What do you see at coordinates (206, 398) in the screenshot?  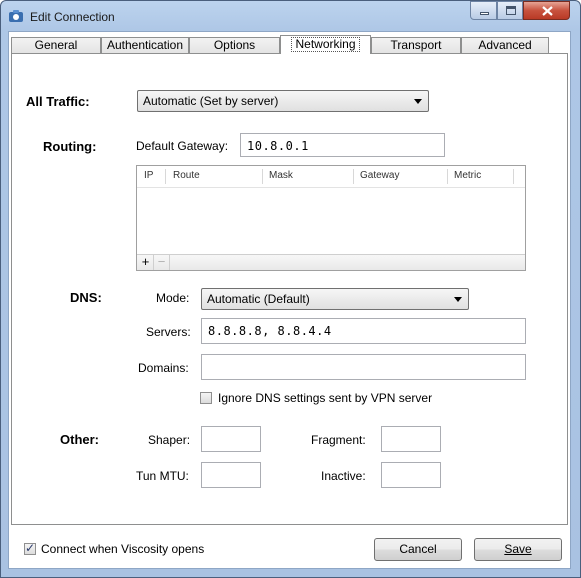 I see `ignore-dns-checkbox` at bounding box center [206, 398].